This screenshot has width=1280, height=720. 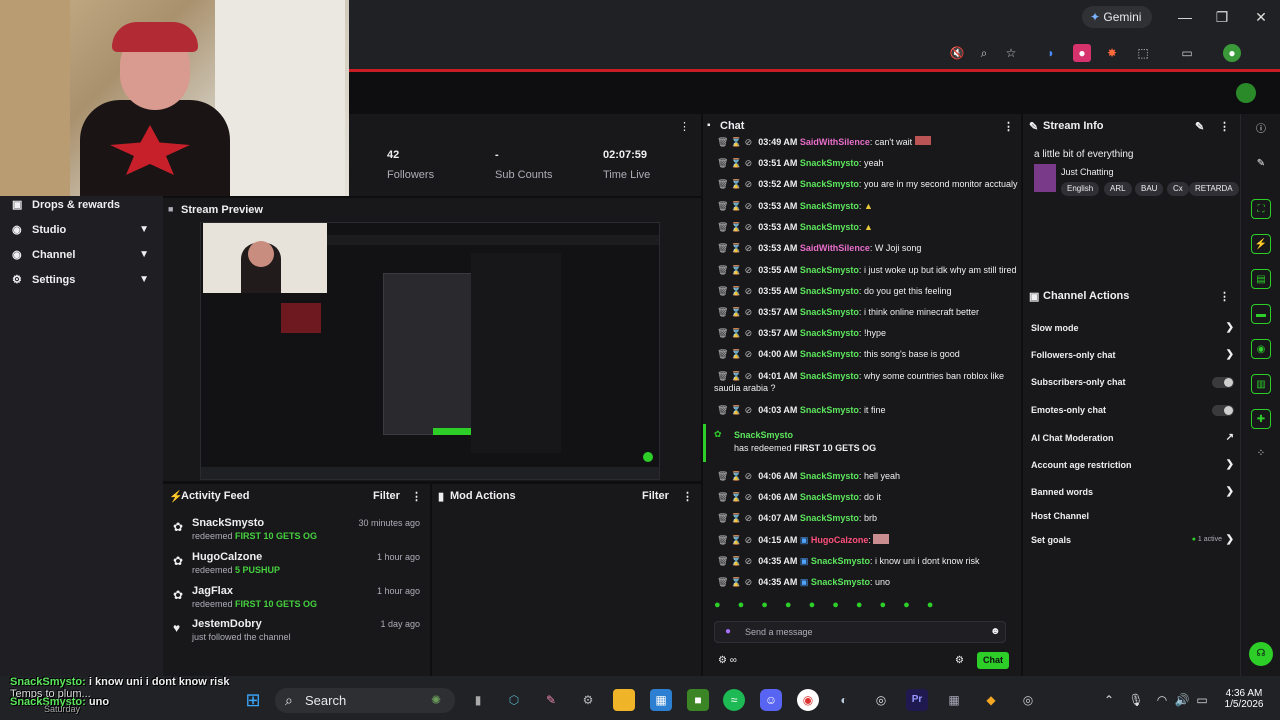 I want to click on app-icon: ◎, so click(x=881, y=700).